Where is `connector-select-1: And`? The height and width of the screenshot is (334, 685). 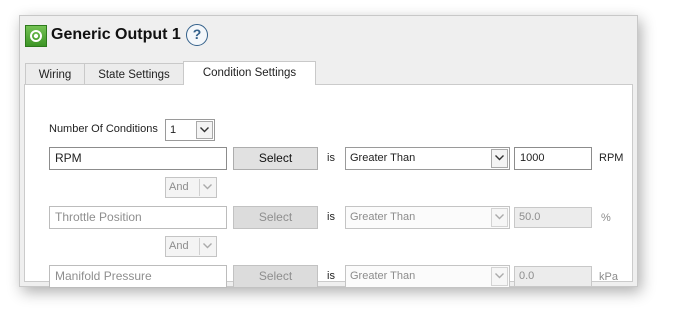
connector-select-1: And is located at coordinates (191, 187).